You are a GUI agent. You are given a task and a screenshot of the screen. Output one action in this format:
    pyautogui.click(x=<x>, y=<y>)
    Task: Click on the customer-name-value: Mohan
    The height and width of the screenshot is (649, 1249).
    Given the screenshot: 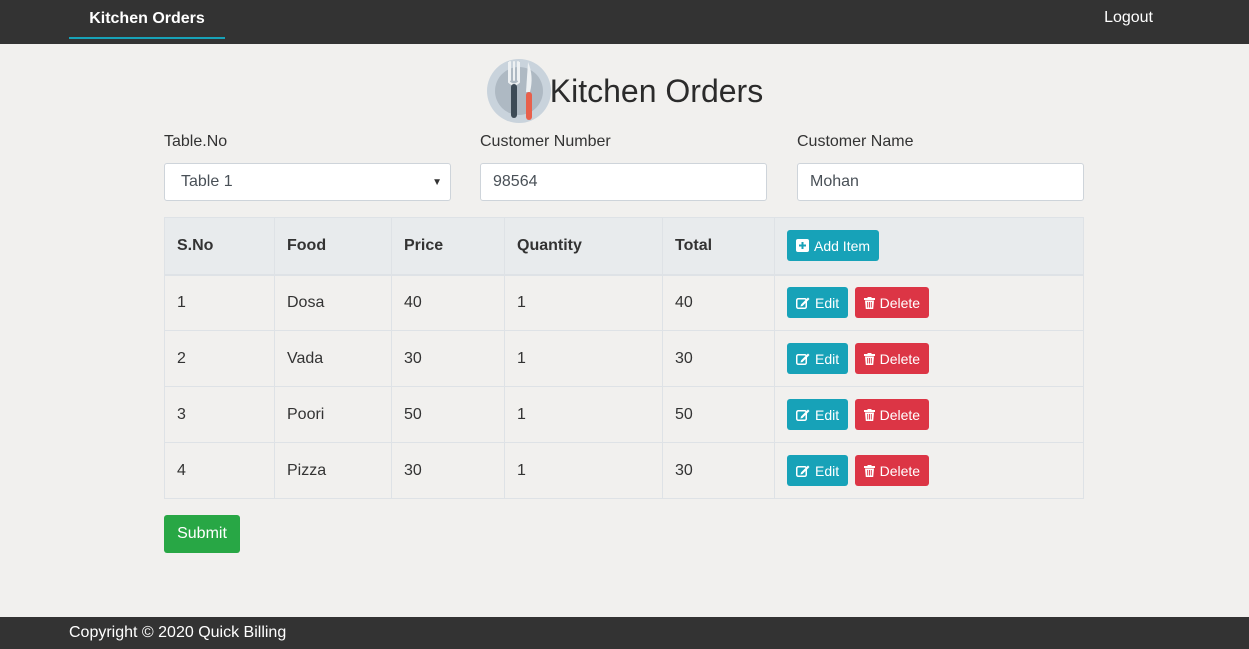 What is the action you would take?
    pyautogui.click(x=834, y=181)
    